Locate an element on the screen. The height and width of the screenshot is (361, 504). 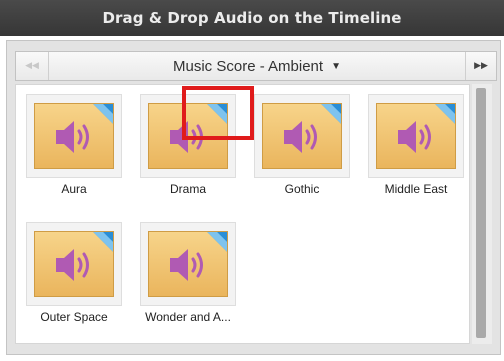
audio-item: Aura is located at coordinates (74, 145).